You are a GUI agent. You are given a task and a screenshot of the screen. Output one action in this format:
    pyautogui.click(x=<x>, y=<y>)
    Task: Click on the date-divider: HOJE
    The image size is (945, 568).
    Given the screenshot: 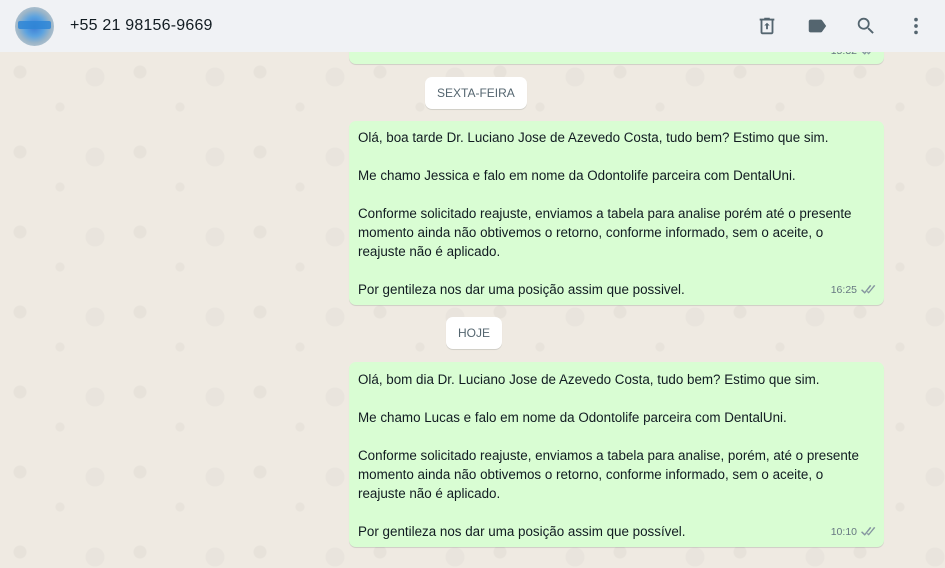 What is the action you would take?
    pyautogui.click(x=474, y=333)
    